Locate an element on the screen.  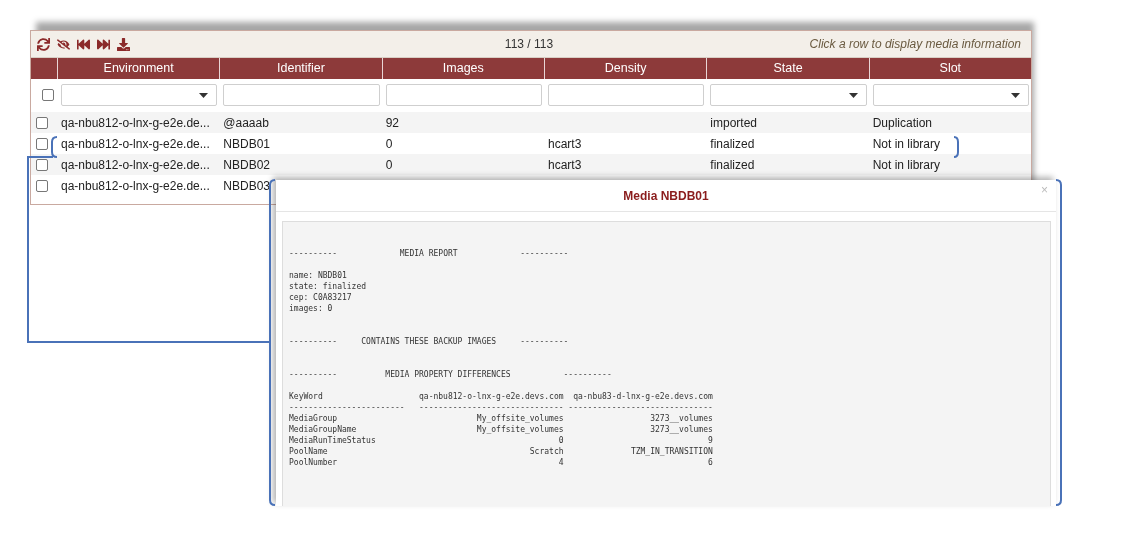
report-cell-text: MediaRunTimeStatus is located at coordinates (333, 440).